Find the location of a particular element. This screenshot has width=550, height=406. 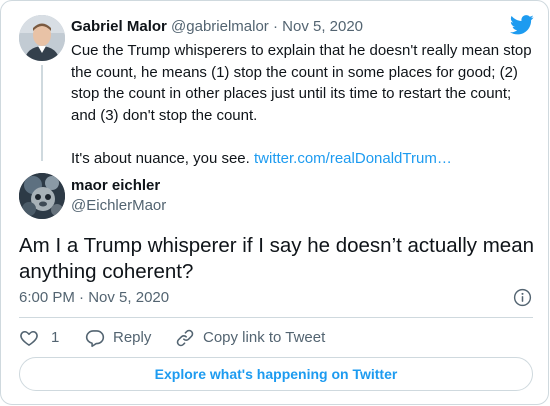

main-author-name: maor eichler is located at coordinates (115, 186).